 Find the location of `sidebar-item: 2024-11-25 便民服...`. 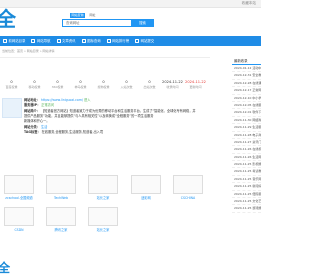

sidebar-item: 2024-11-25 便民服... is located at coordinates (246, 195).